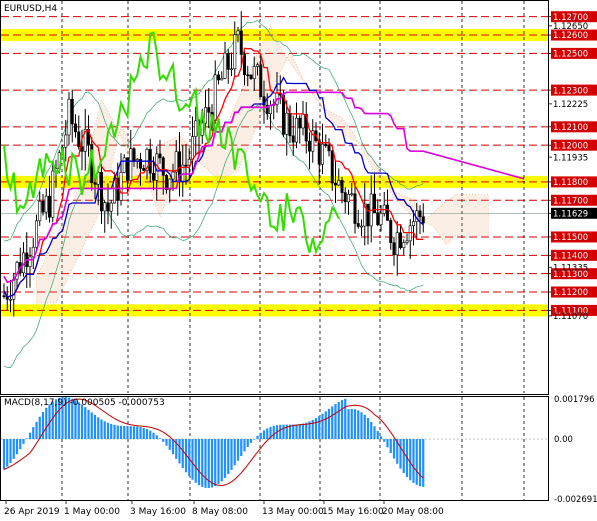 This screenshot has width=597, height=521. Describe the element at coordinates (570, 55) in the screenshot. I see `price-label: 1.12500` at that location.